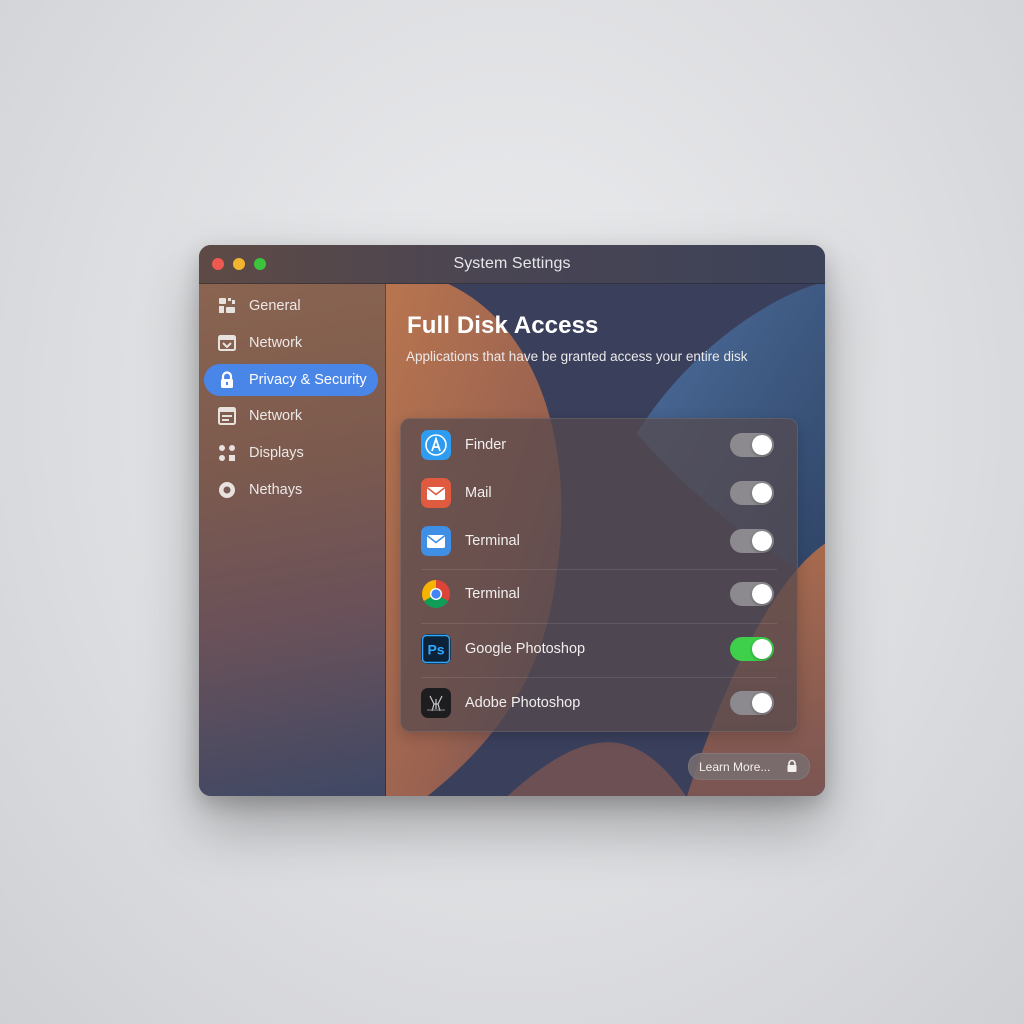 The height and width of the screenshot is (1024, 1024). I want to click on app-row-terminal-2: Terminal, so click(599, 594).